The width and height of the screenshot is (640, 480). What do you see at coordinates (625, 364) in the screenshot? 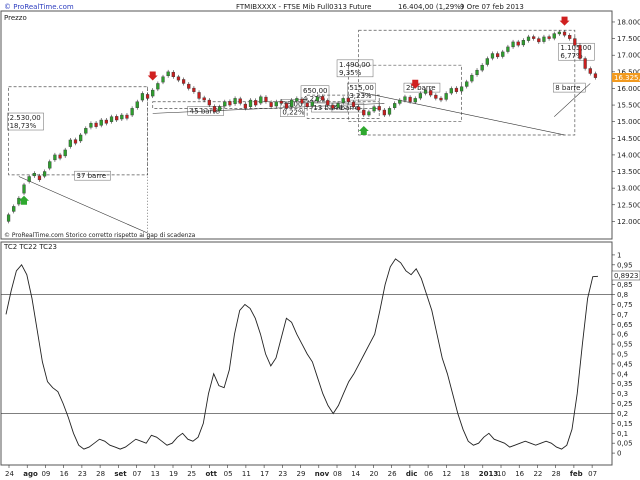
I see `osc-tick-label: 0,45` at bounding box center [625, 364].